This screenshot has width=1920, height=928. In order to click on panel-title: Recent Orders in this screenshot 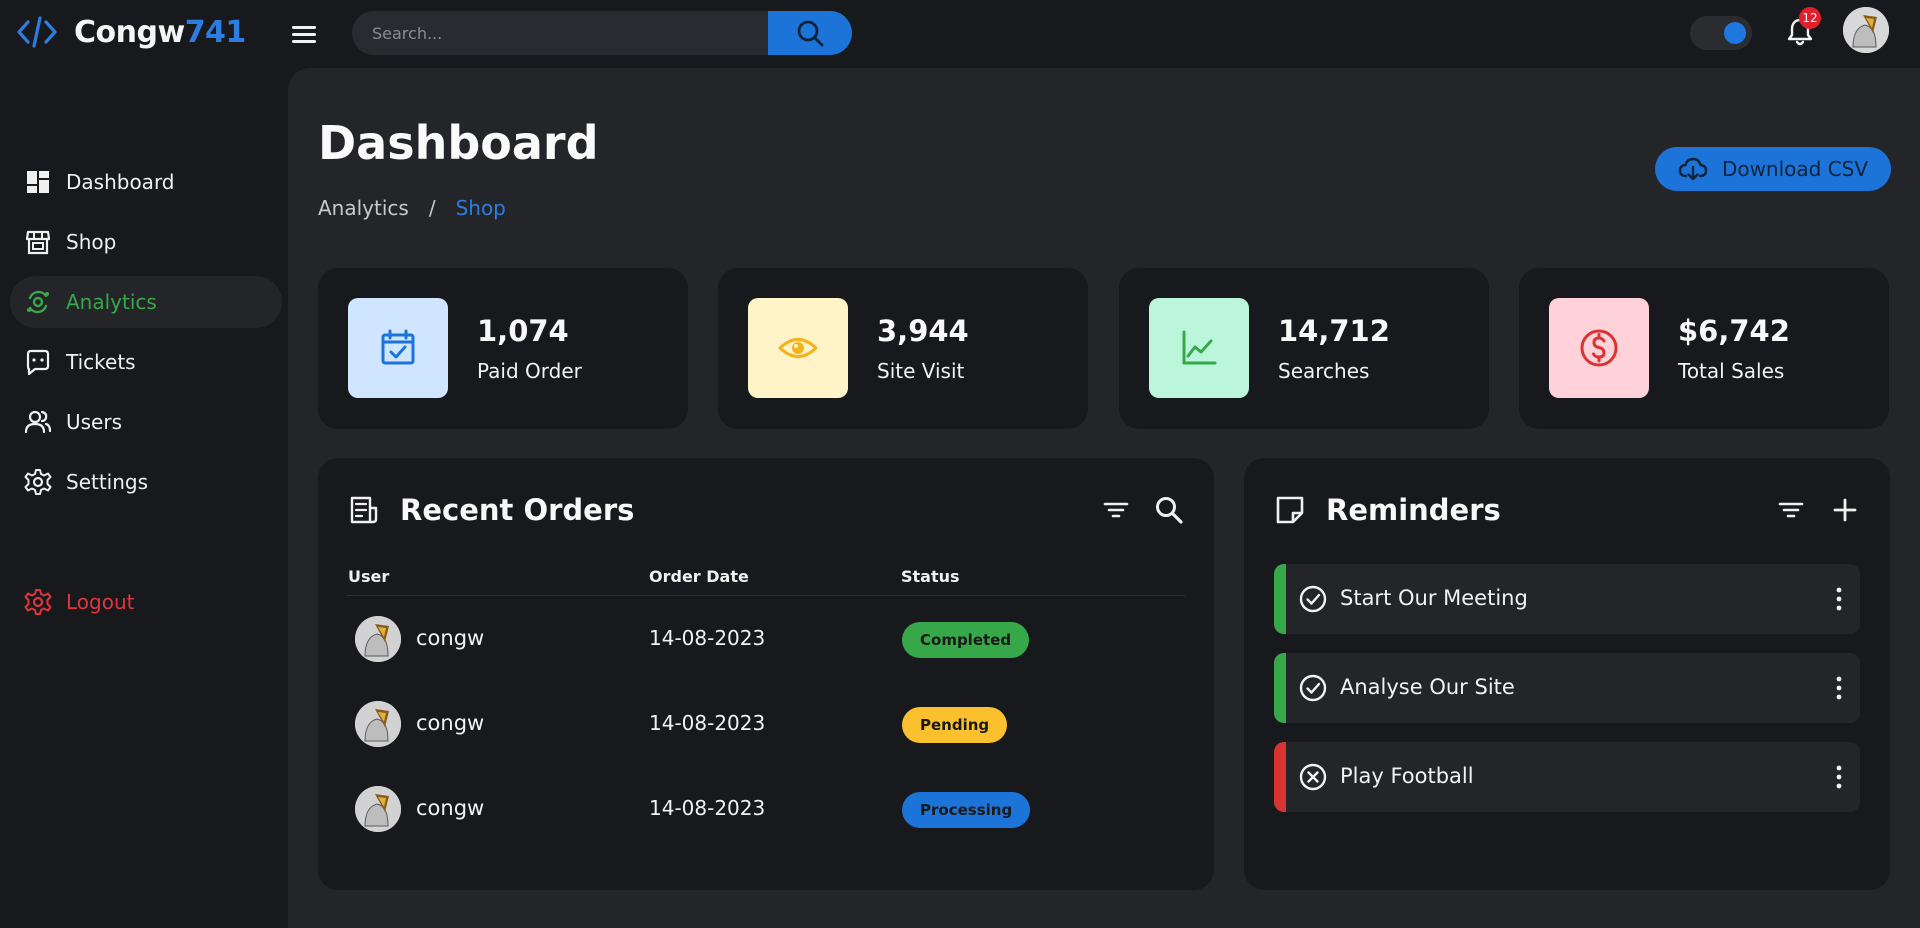, I will do `click(517, 510)`.